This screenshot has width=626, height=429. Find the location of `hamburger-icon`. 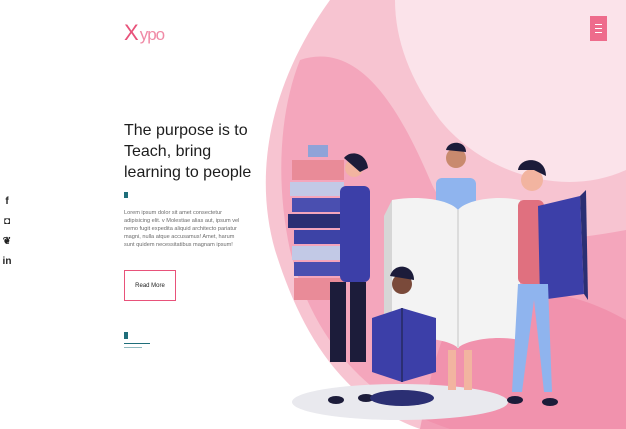

hamburger-icon is located at coordinates (598, 28).